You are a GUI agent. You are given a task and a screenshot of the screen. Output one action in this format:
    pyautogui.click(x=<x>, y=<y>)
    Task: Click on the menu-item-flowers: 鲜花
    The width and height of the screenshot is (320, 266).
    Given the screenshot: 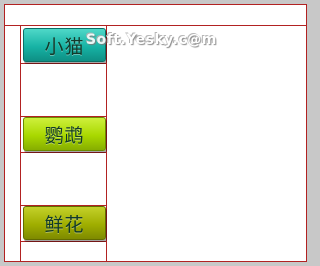 What is the action you would take?
    pyautogui.click(x=64, y=223)
    